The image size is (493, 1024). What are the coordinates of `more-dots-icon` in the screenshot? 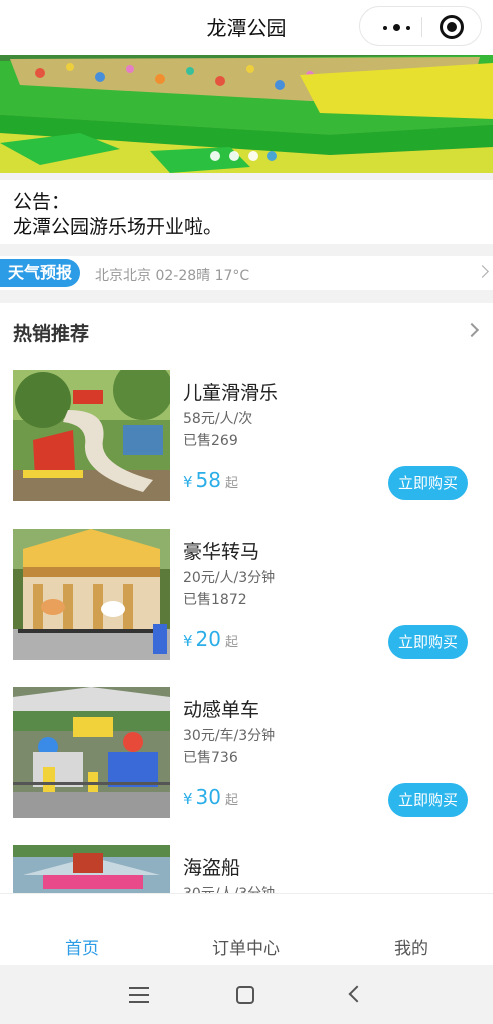 It's located at (400, 27).